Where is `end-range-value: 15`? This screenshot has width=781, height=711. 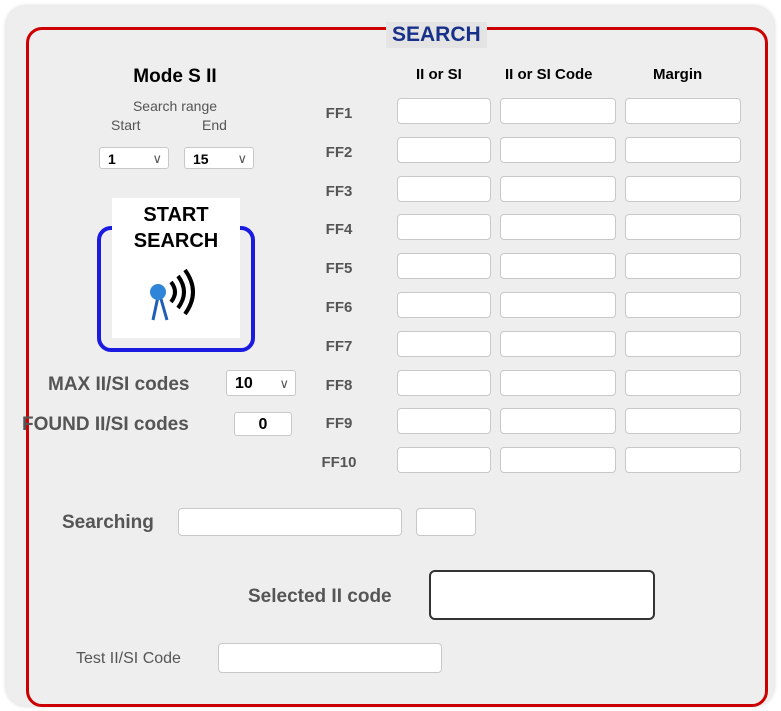 end-range-value: 15 is located at coordinates (201, 159).